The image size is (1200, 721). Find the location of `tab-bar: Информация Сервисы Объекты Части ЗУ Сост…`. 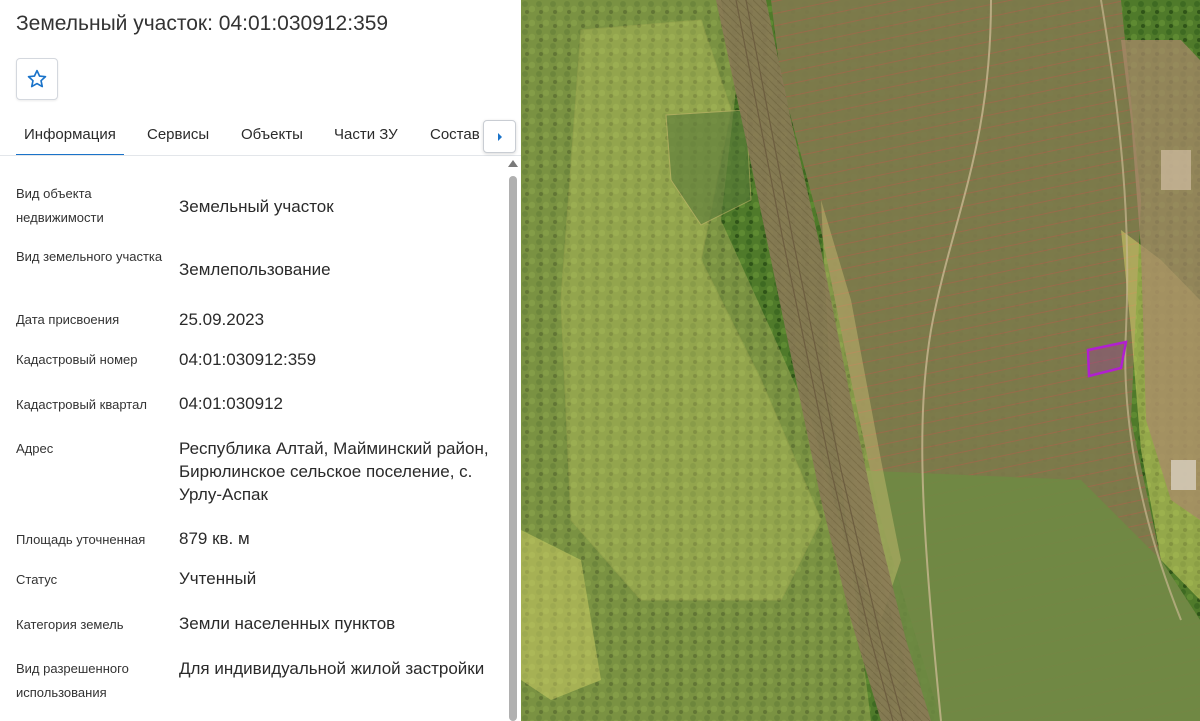

tab-bar: Информация Сервисы Объекты Части ЗУ Сост… is located at coordinates (260, 137).